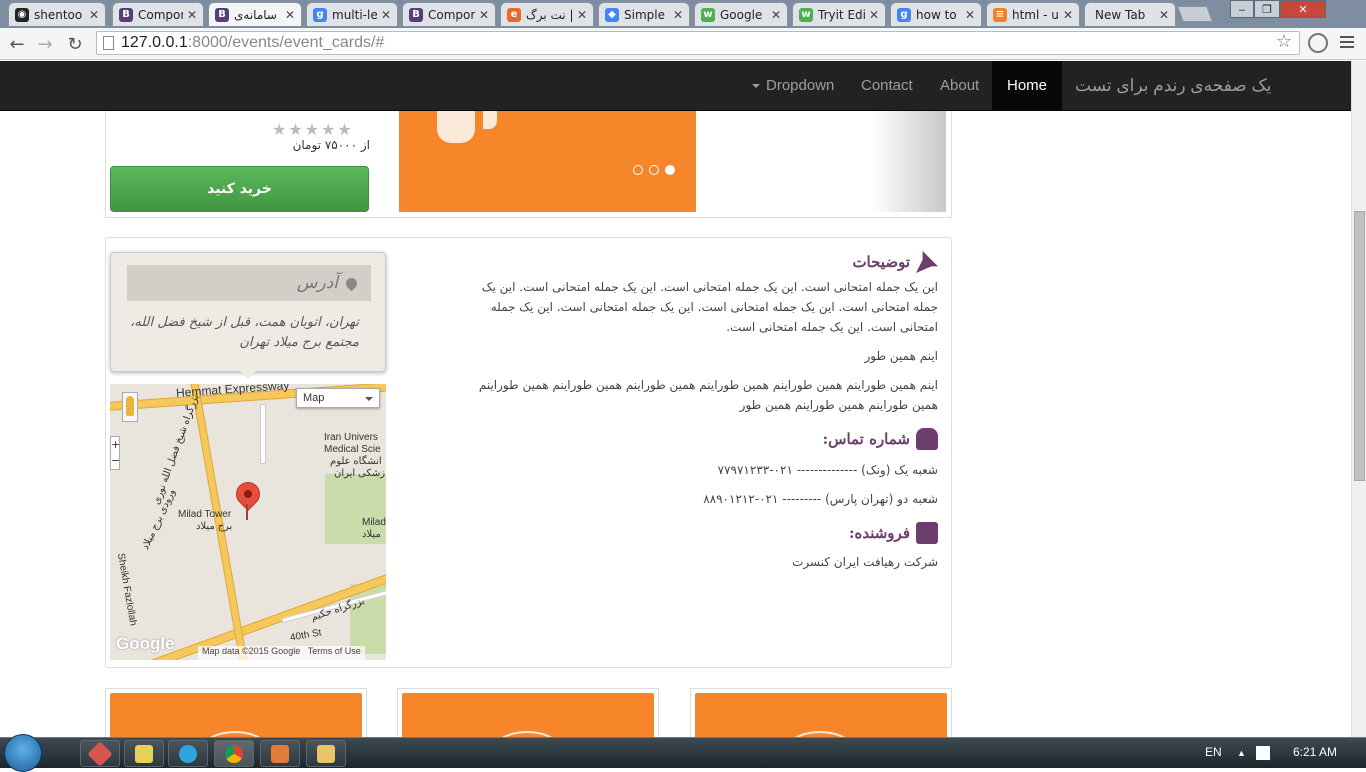  What do you see at coordinates (45, 44) in the screenshot?
I see `forward-button: →` at bounding box center [45, 44].